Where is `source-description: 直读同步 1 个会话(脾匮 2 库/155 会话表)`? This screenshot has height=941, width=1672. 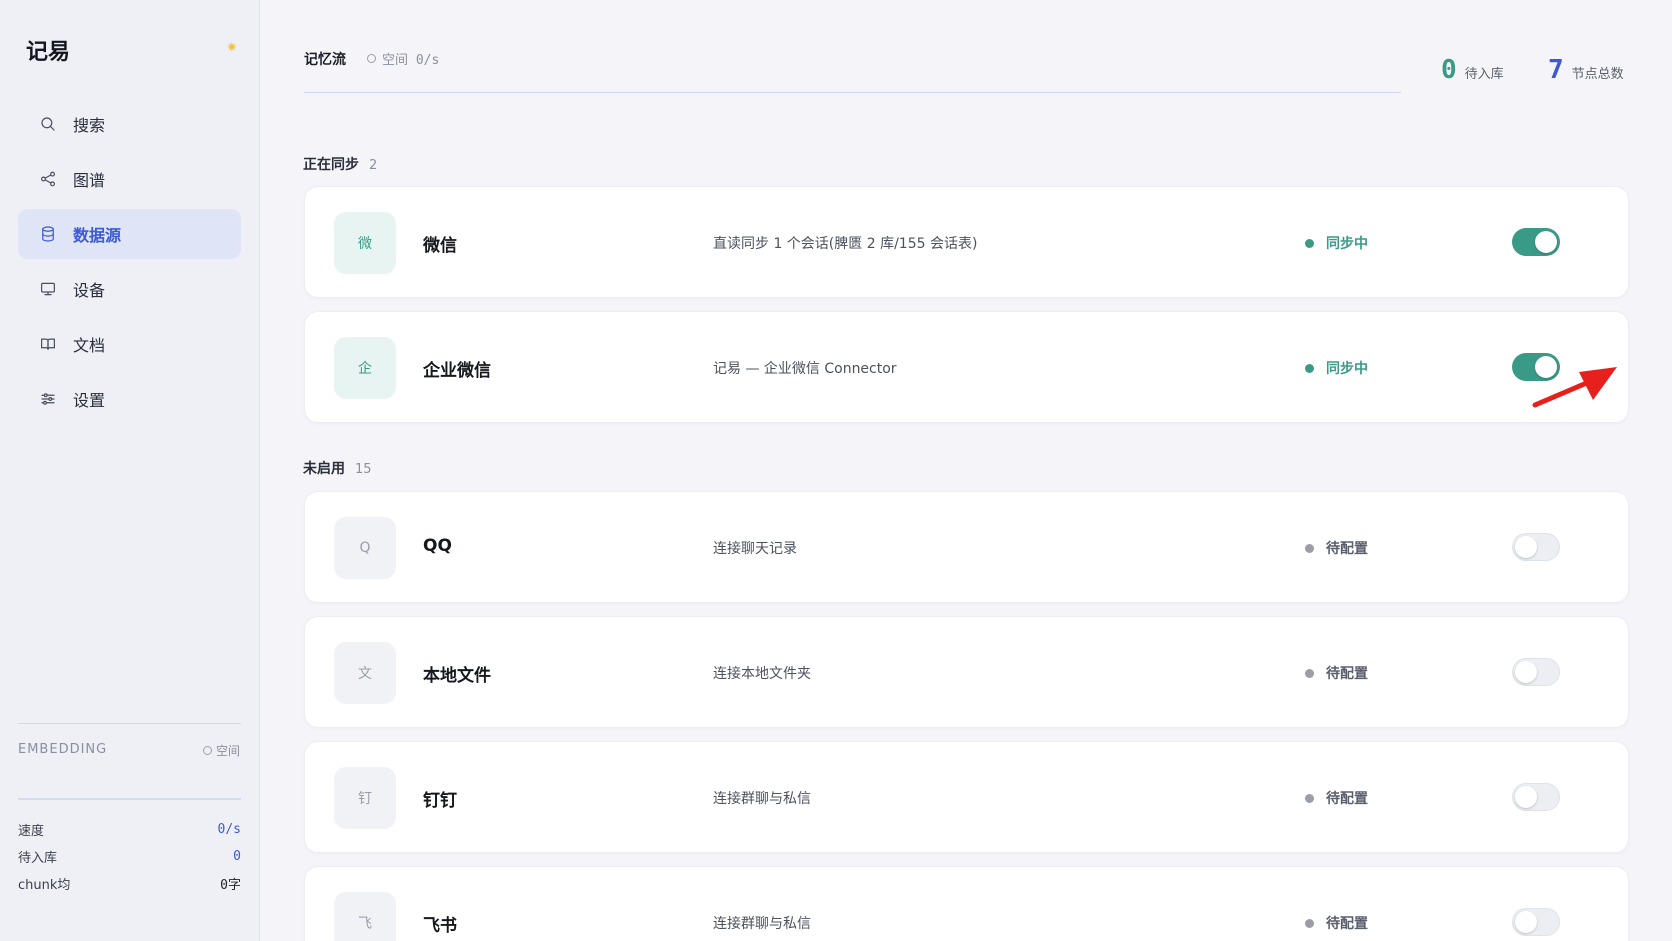
source-description: 直读同步 1 个会话(脾匮 2 库/155 会话表) is located at coordinates (845, 244).